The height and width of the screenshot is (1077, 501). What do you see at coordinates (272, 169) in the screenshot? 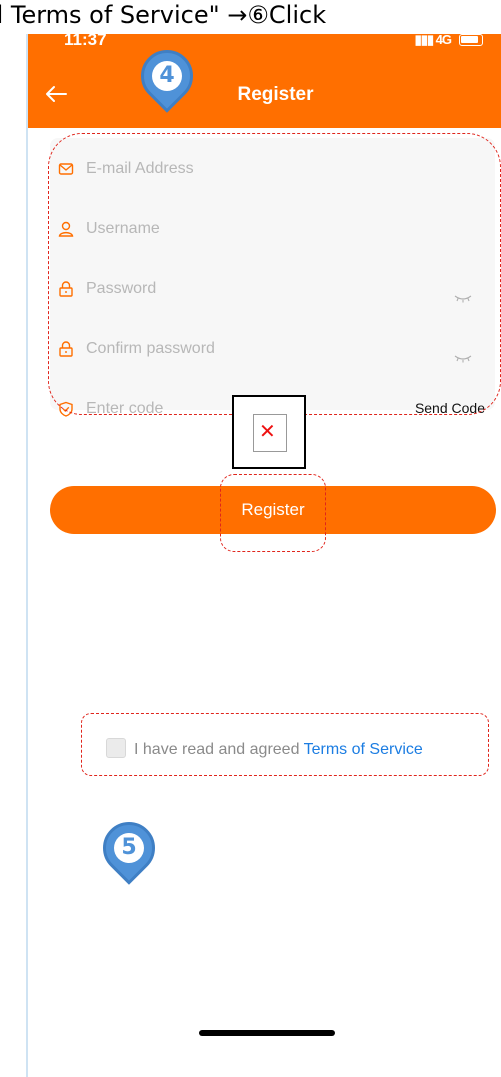
I see `email-field: E-mail Address` at bounding box center [272, 169].